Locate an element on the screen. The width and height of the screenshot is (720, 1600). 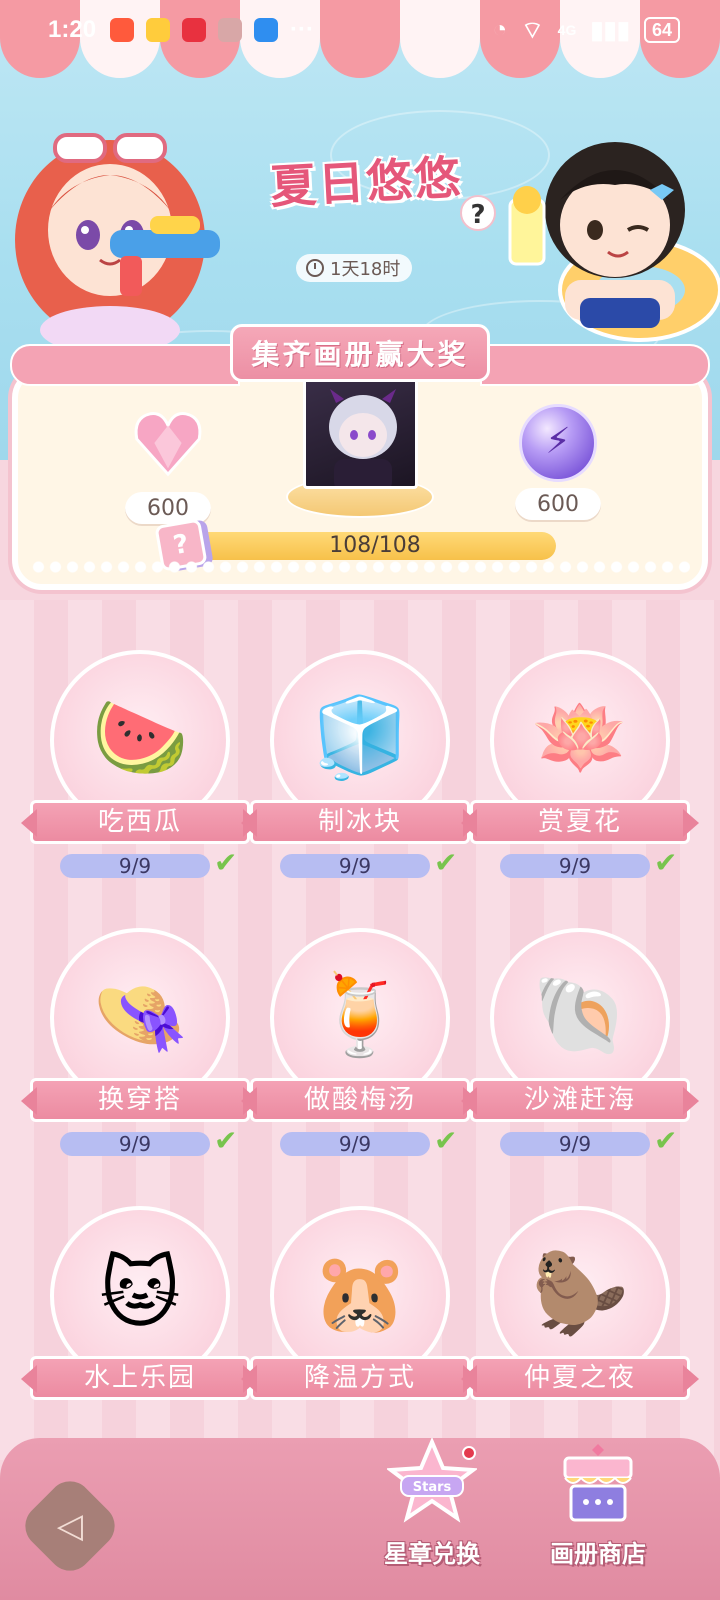
back-arrow-icon: ◁ is located at coordinates (70, 1526).